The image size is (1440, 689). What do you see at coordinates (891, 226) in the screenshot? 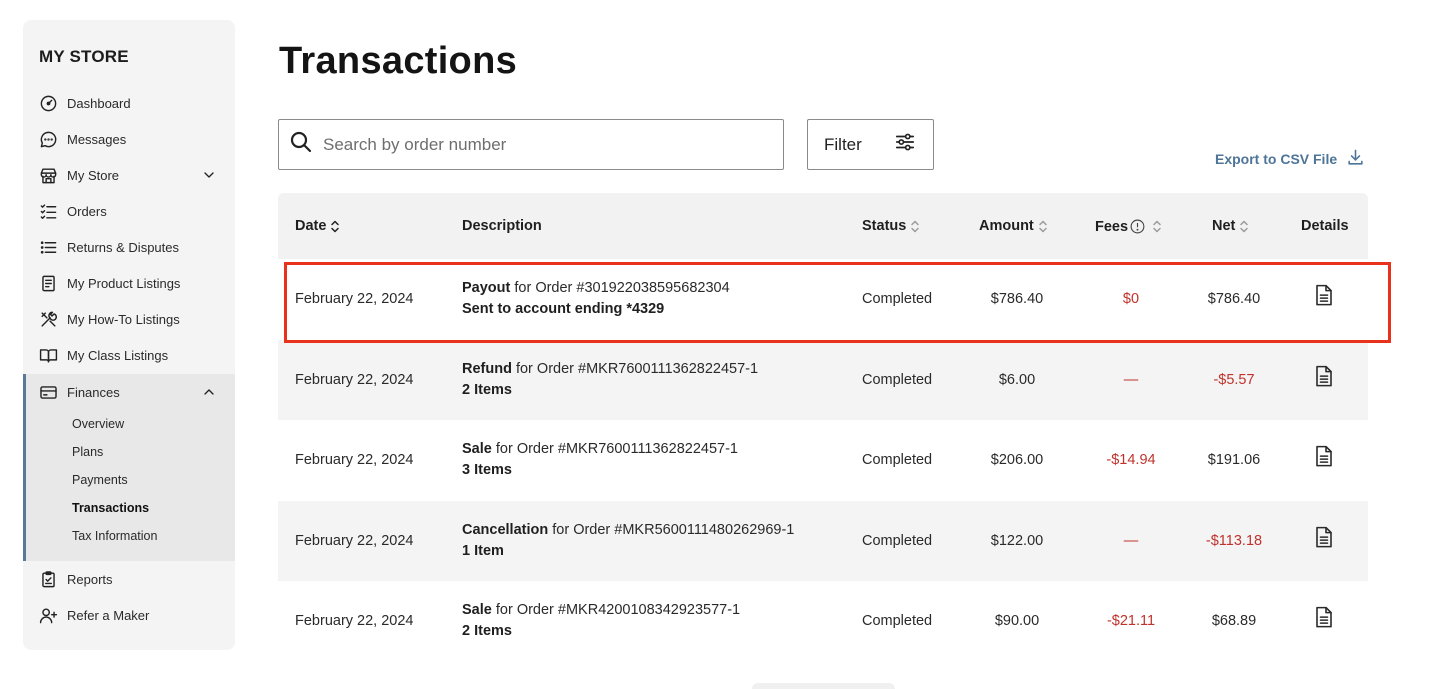
I see `column-header-status: Status` at bounding box center [891, 226].